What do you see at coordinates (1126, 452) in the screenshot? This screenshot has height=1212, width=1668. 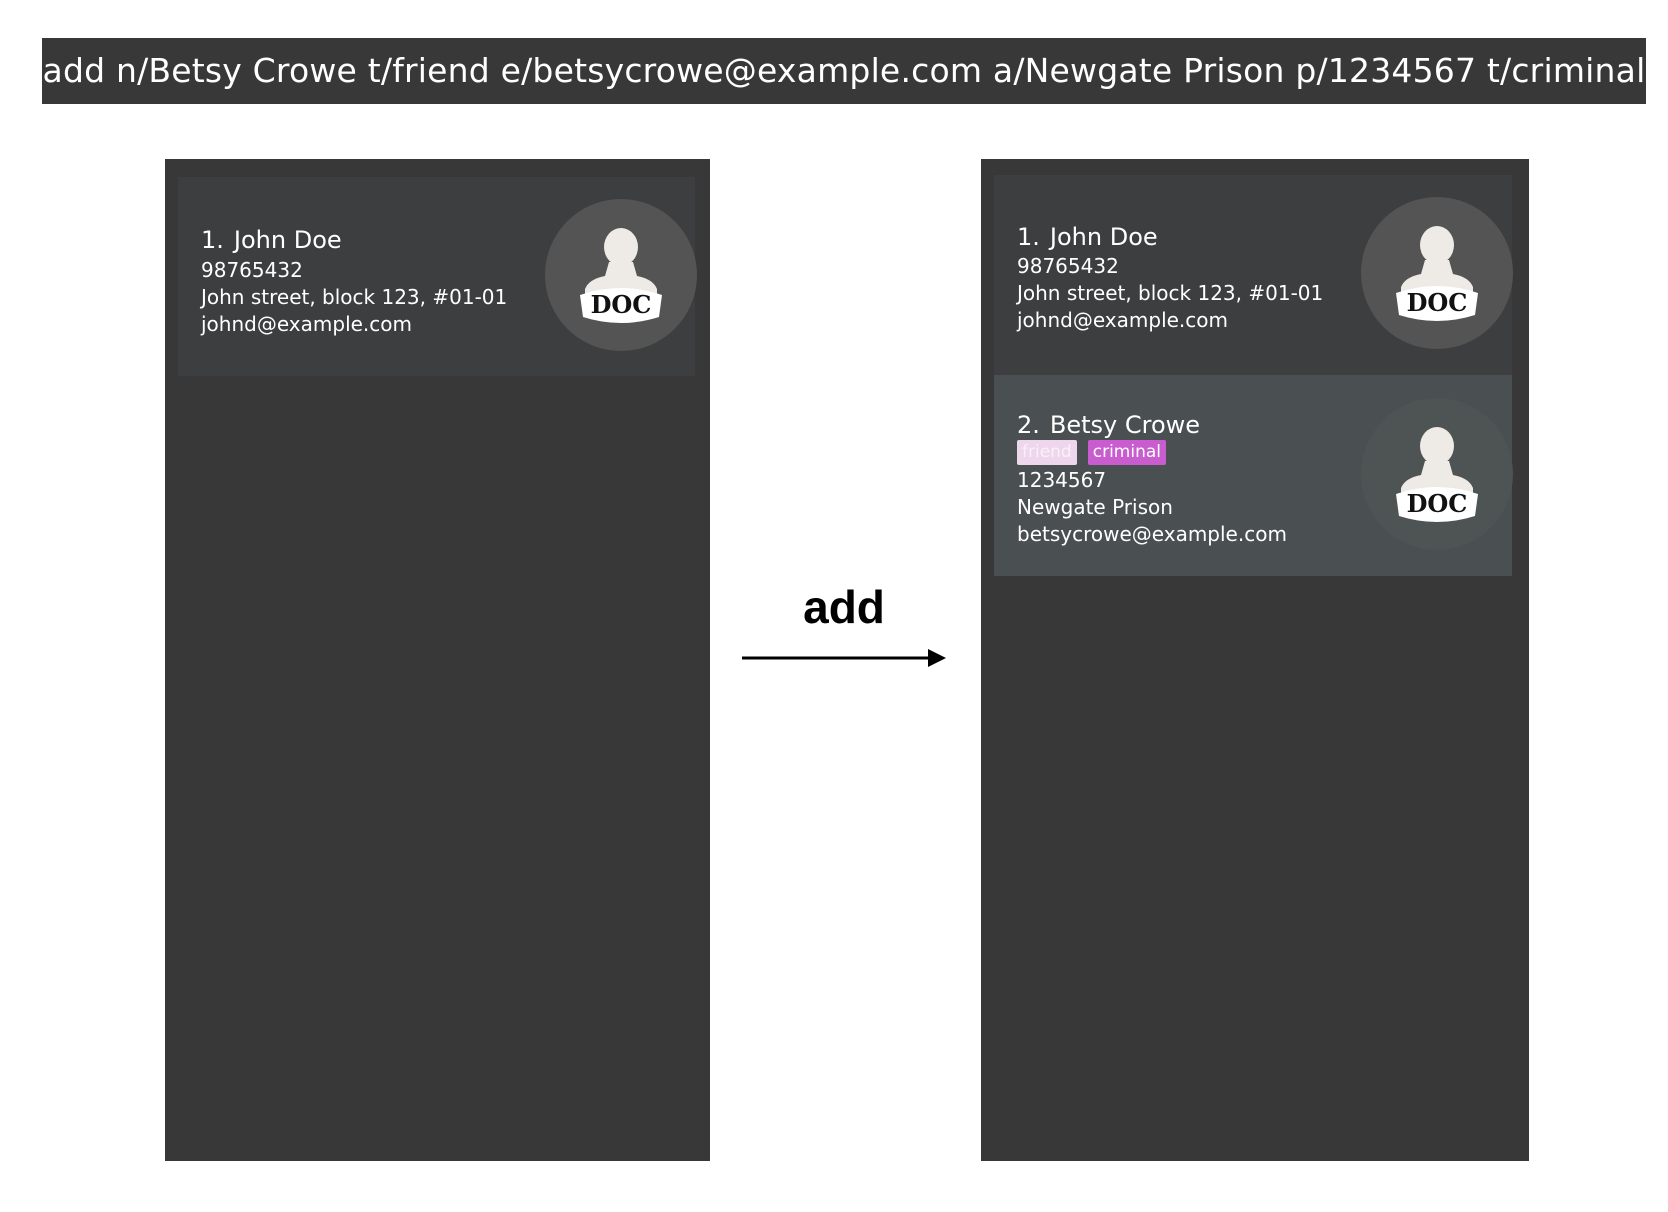 I see `tag-criminal: criminal` at bounding box center [1126, 452].